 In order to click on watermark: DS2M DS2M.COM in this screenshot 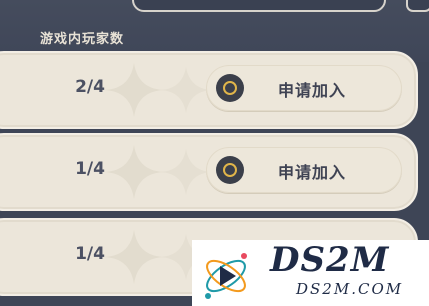, I will do `click(310, 273)`.